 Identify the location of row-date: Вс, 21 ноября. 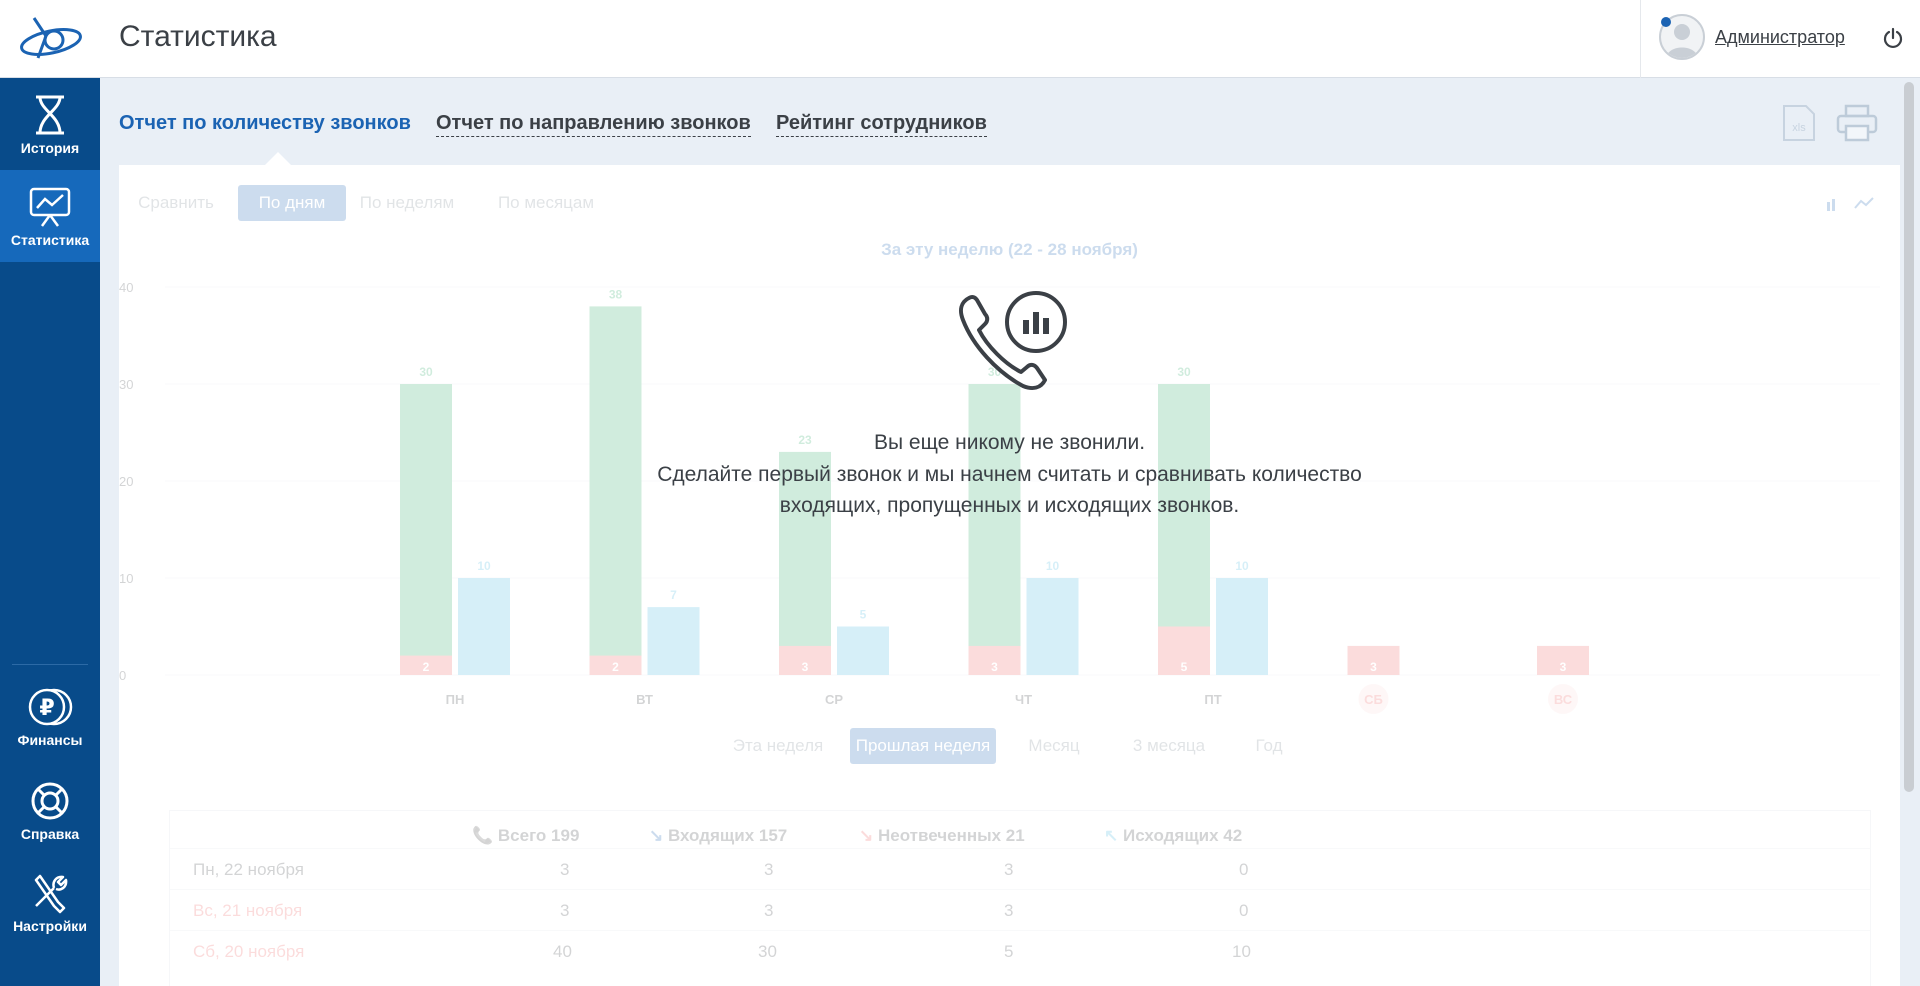
(248, 910).